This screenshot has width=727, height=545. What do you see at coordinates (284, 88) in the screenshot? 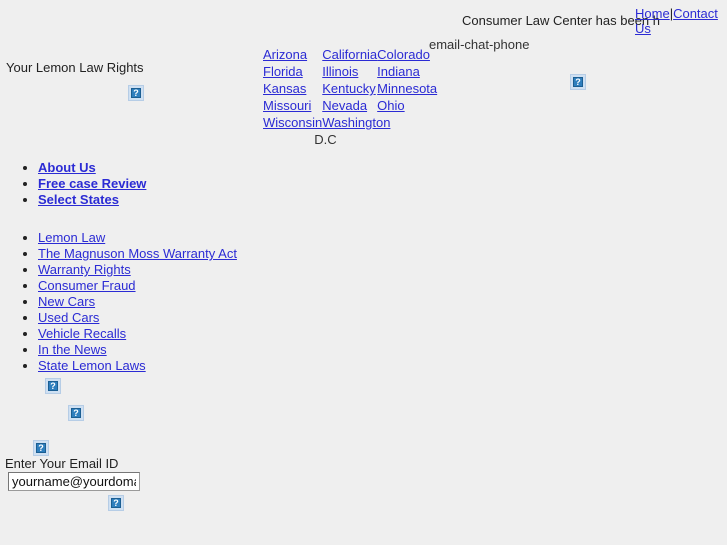
I see `state-link-kansas: Kansas` at bounding box center [284, 88].